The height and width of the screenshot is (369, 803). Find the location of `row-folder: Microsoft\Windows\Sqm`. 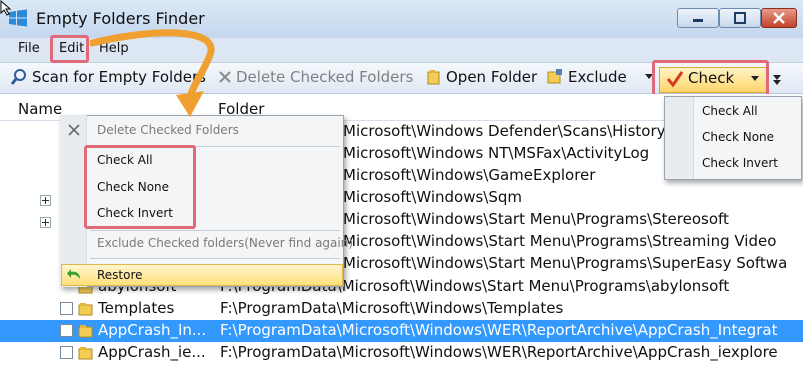

row-folder: Microsoft\Windows\Sqm is located at coordinates (432, 197).